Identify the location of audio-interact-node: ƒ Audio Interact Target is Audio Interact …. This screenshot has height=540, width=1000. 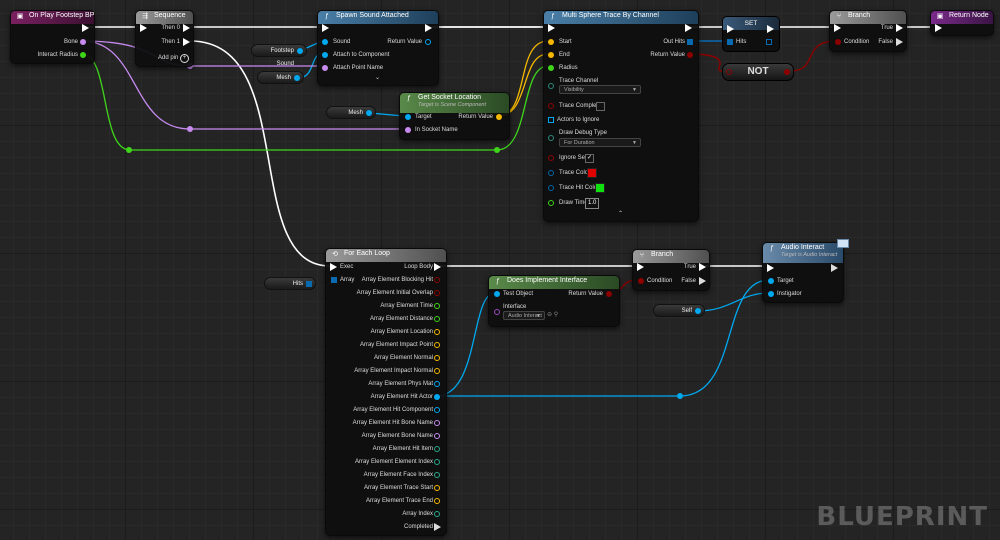
(805, 271).